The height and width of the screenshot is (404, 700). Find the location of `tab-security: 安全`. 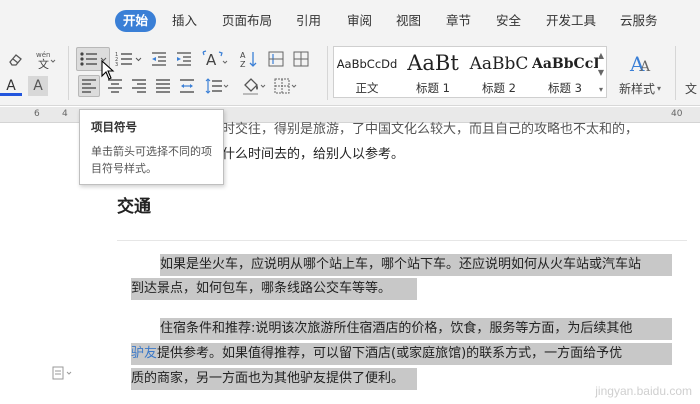

tab-security: 安全 is located at coordinates (508, 21).